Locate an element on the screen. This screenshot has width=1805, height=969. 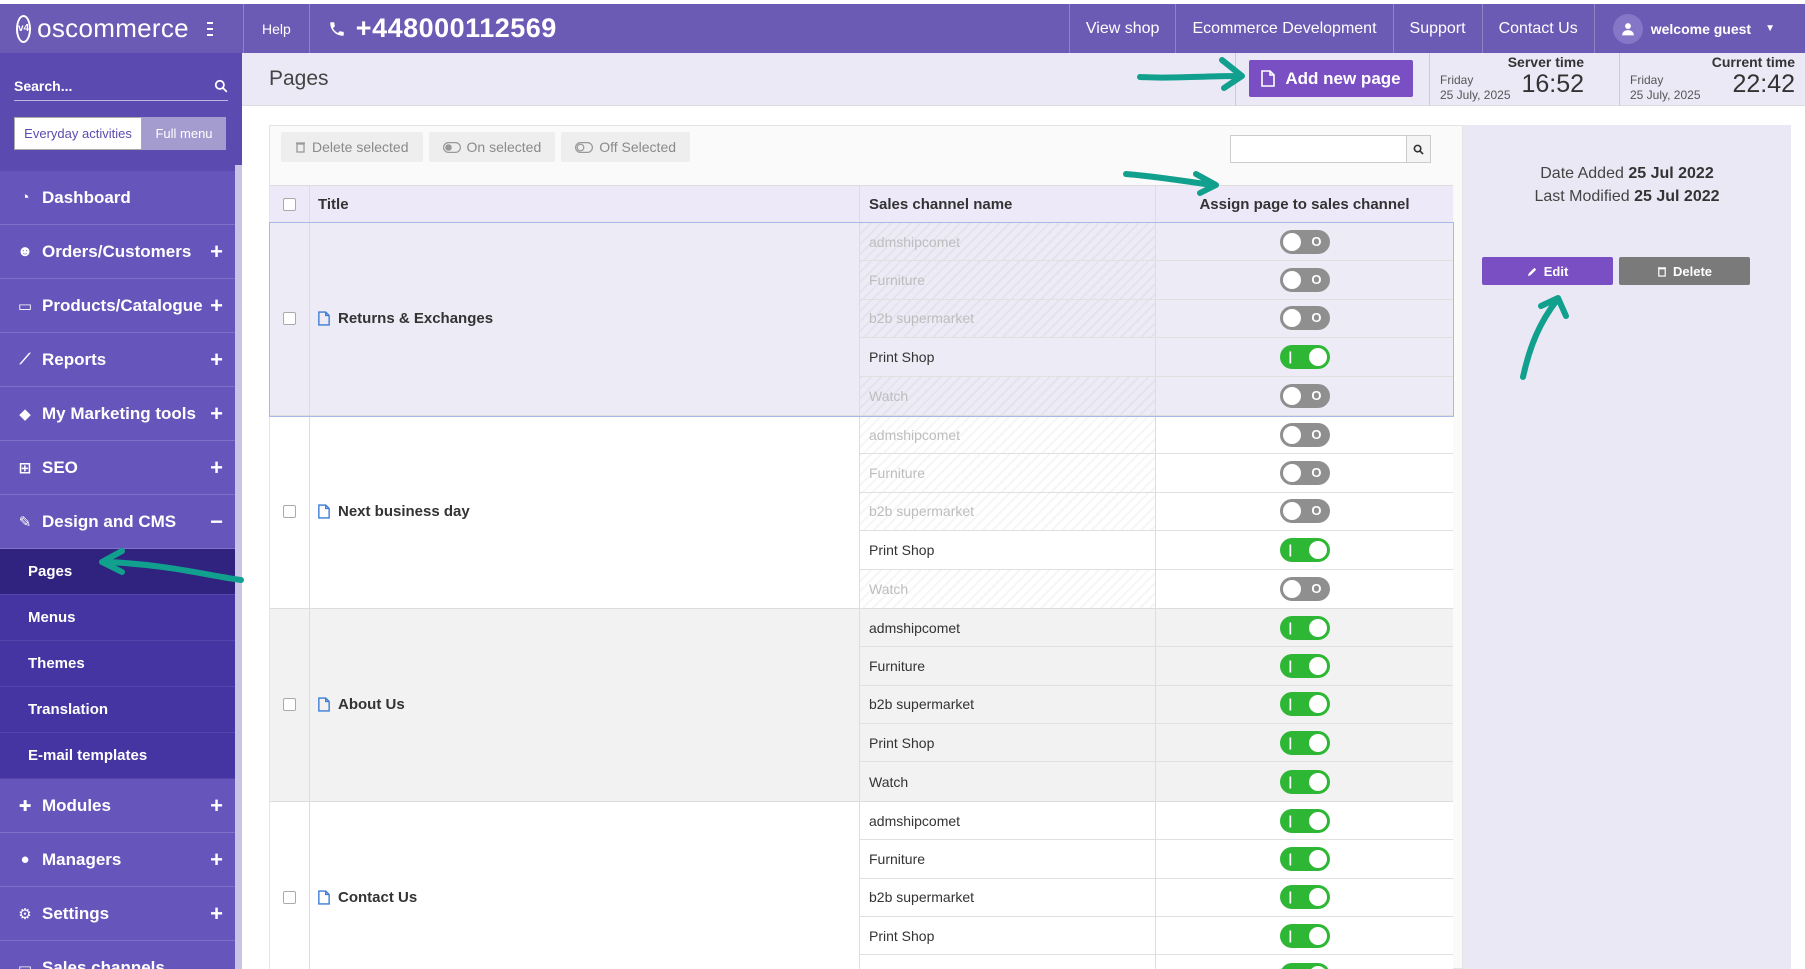
sidebar-item-sales-channels: ▭ Sales channels is located at coordinates (117, 955).